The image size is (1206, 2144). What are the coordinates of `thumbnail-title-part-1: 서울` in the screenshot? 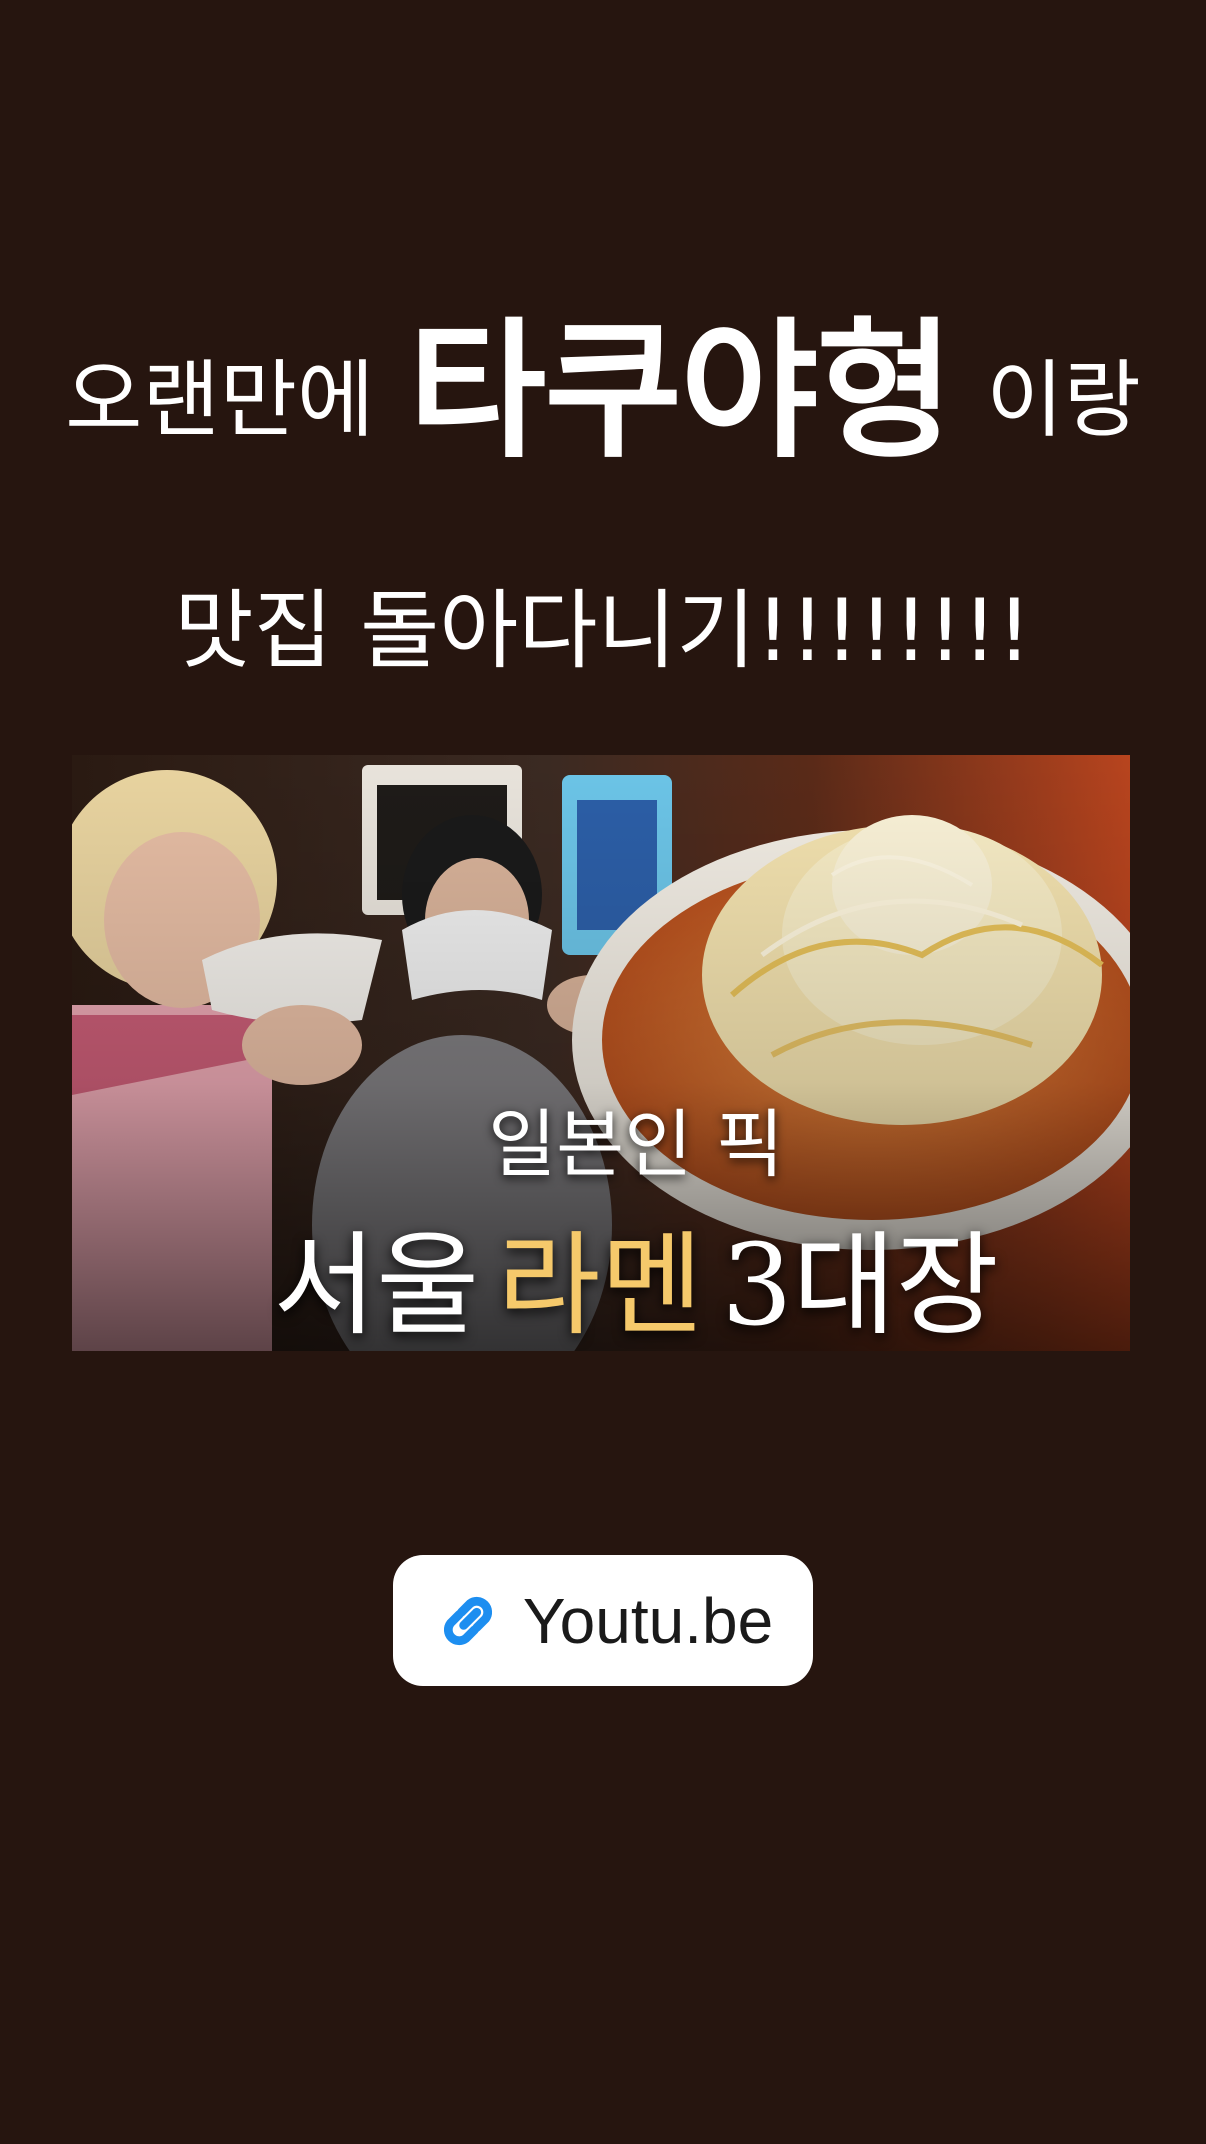 It's located at (376, 1286).